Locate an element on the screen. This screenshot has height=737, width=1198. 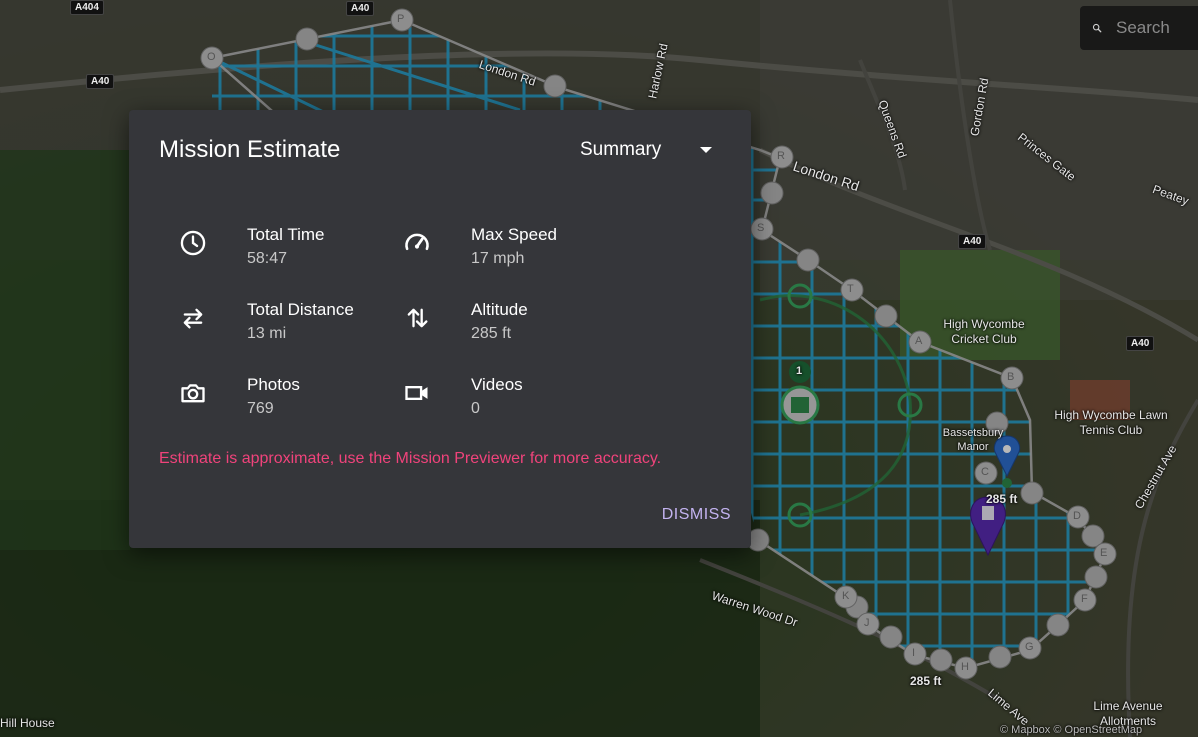
stat-label: Photos is located at coordinates (273, 384).